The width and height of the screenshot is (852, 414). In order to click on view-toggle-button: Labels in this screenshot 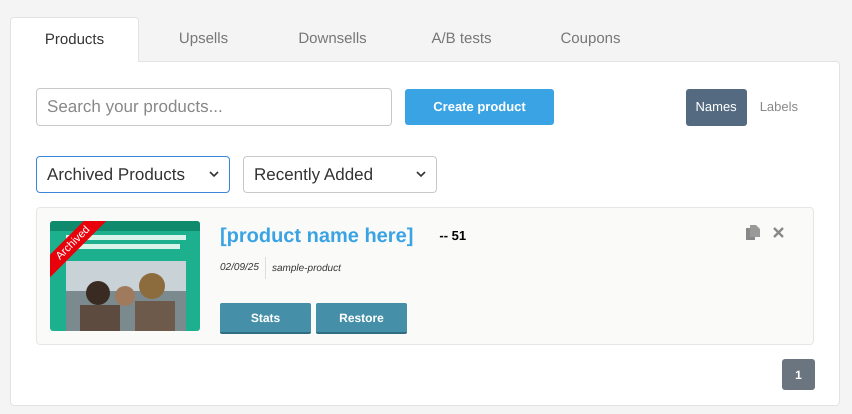, I will do `click(778, 107)`.